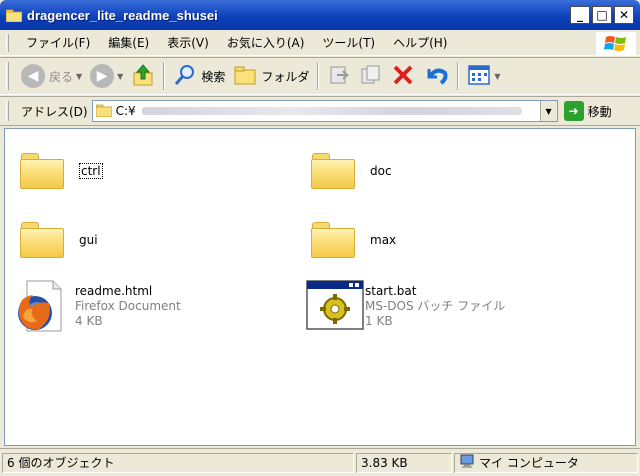 The width and height of the screenshot is (640, 476). I want to click on title-bar: dragencer_lite_readme_shusei _ □ ✕, so click(320, 15).